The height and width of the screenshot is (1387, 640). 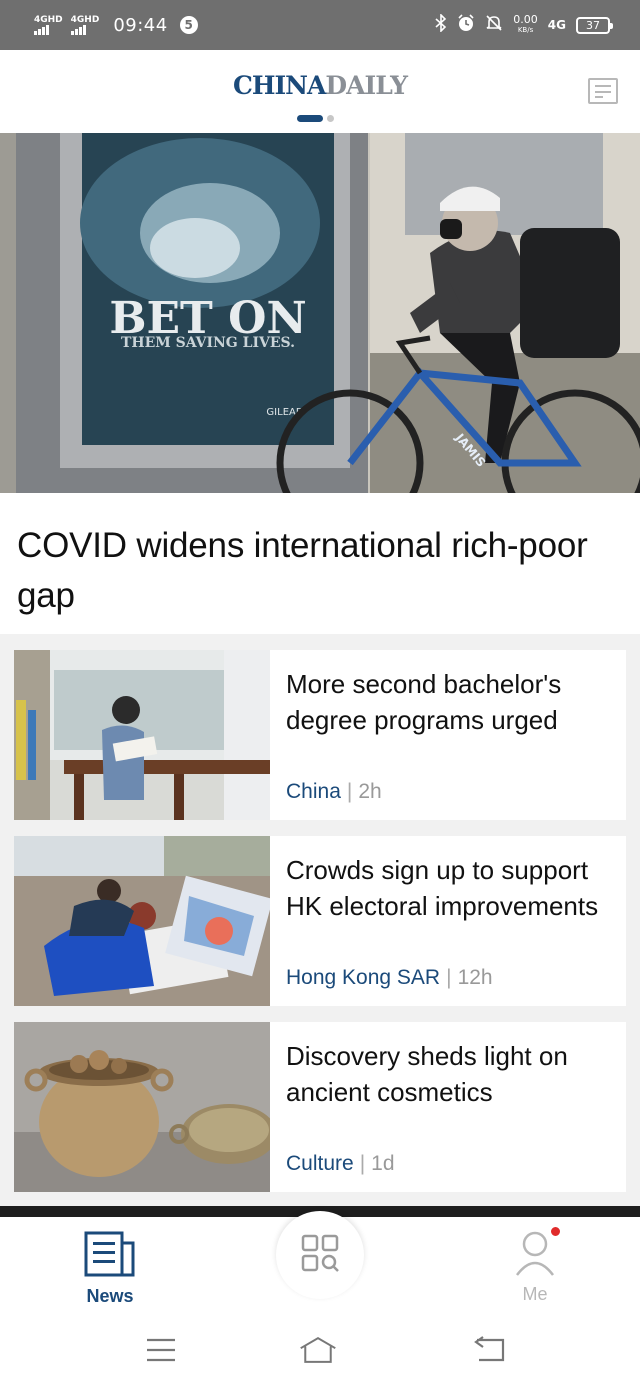 I want to click on news-meta: Hong Kong SAR | 12h, so click(x=389, y=978).